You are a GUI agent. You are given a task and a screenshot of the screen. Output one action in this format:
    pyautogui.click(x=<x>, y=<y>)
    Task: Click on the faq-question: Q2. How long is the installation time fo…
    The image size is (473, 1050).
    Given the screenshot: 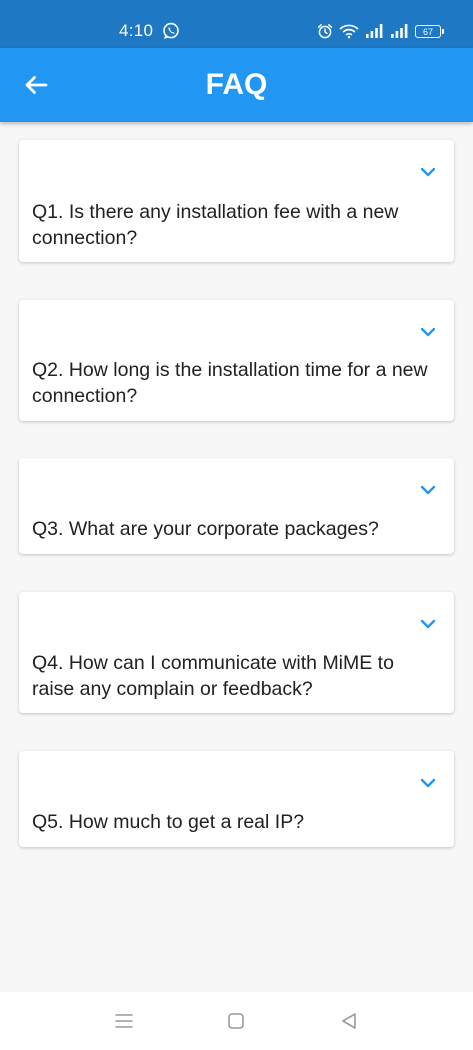 What is the action you would take?
    pyautogui.click(x=230, y=383)
    